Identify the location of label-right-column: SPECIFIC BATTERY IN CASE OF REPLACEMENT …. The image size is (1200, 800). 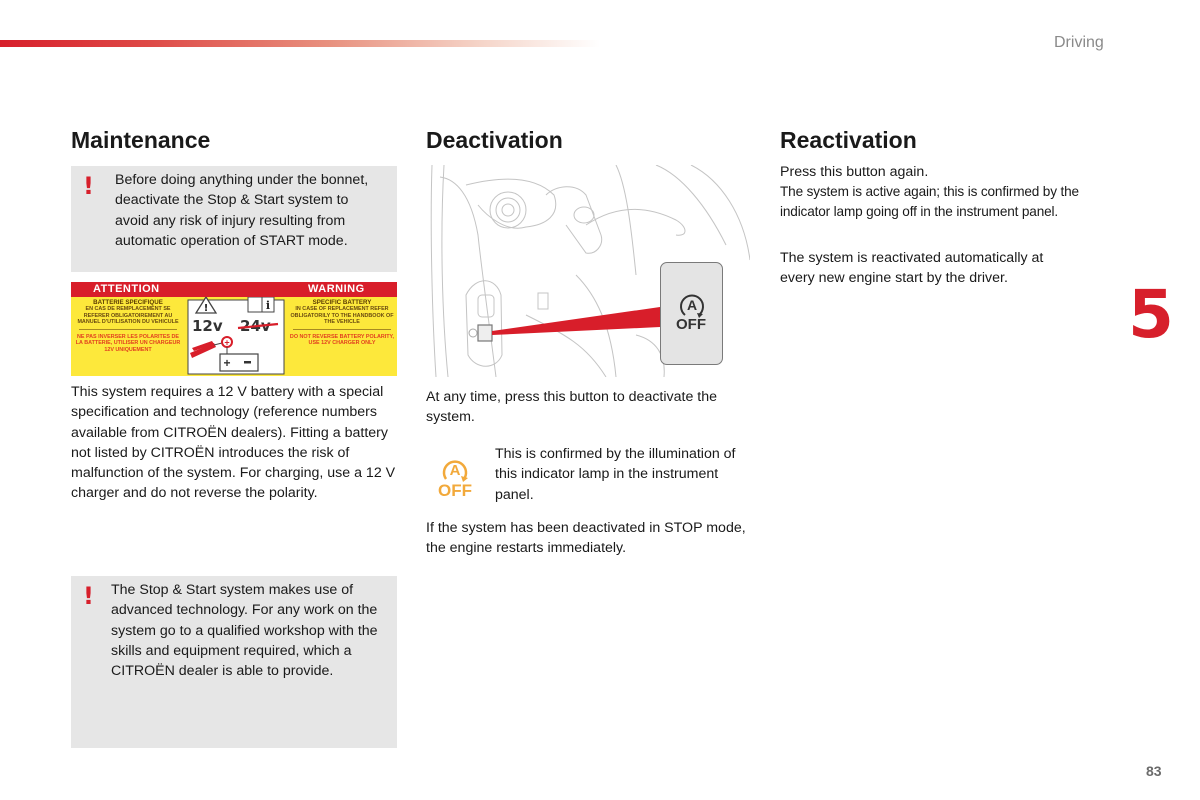
(342, 323).